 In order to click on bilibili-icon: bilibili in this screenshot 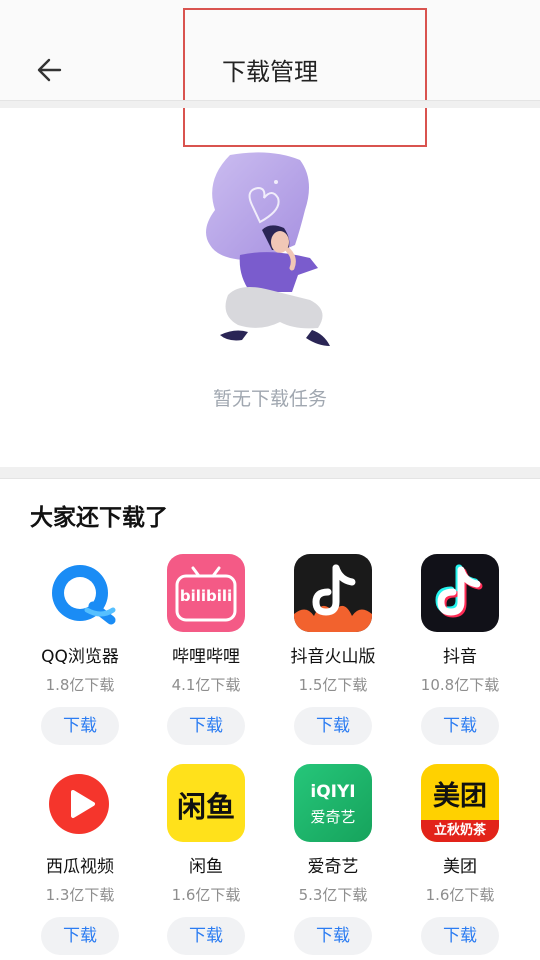, I will do `click(206, 593)`.